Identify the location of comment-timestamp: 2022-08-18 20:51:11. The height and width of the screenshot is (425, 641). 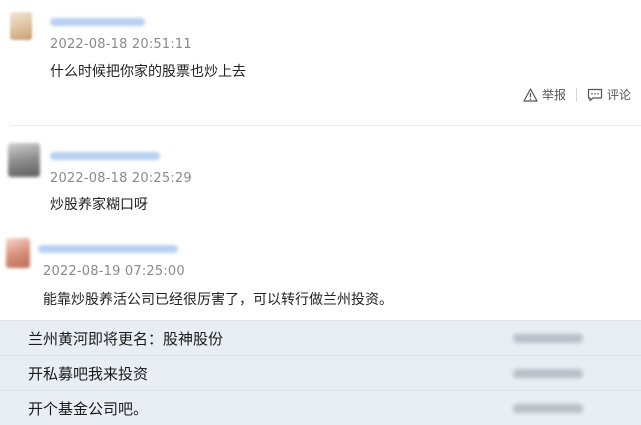
(121, 44).